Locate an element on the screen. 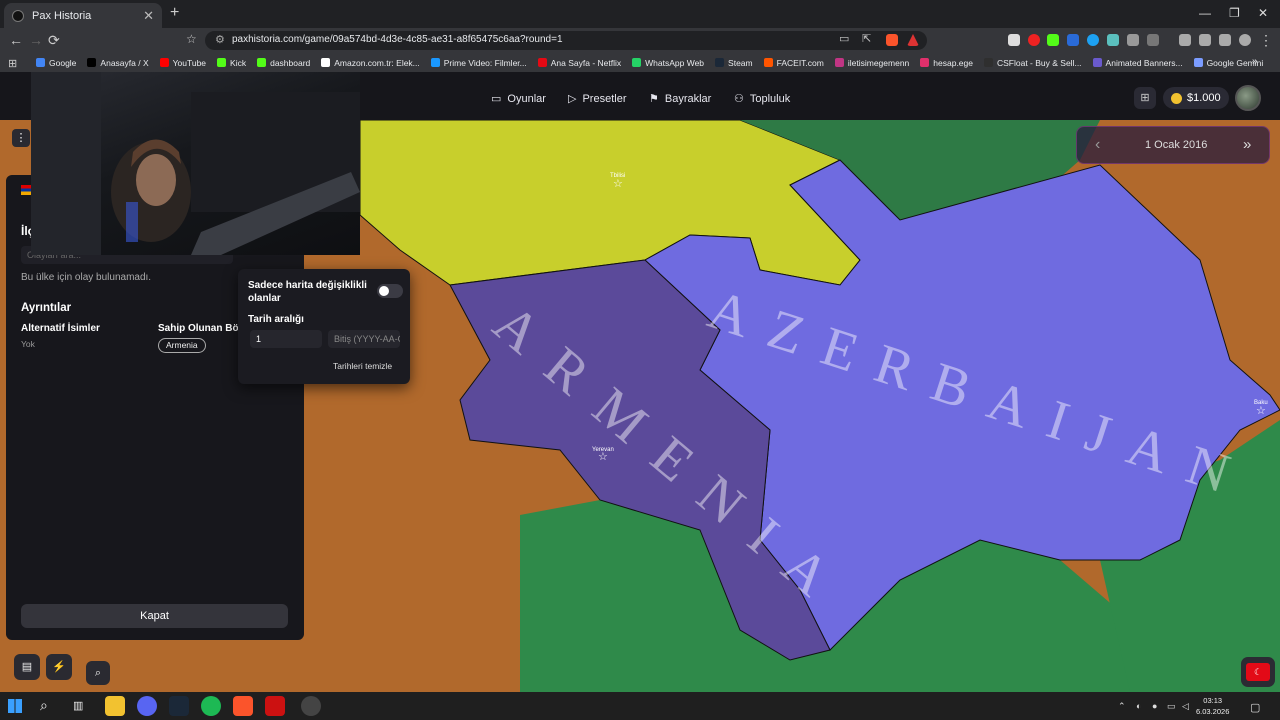  volume-icon: ◁ is located at coordinates (1185, 706).